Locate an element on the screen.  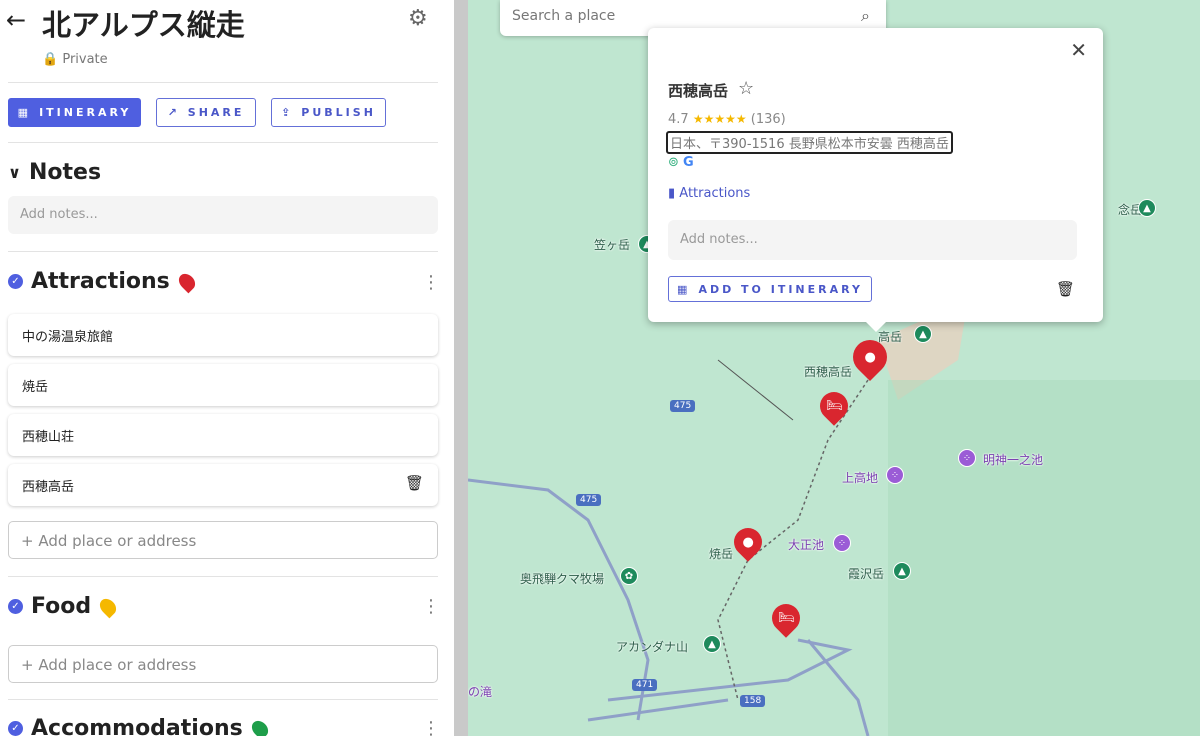
map-label: 霞沢岳 is located at coordinates (866, 574).